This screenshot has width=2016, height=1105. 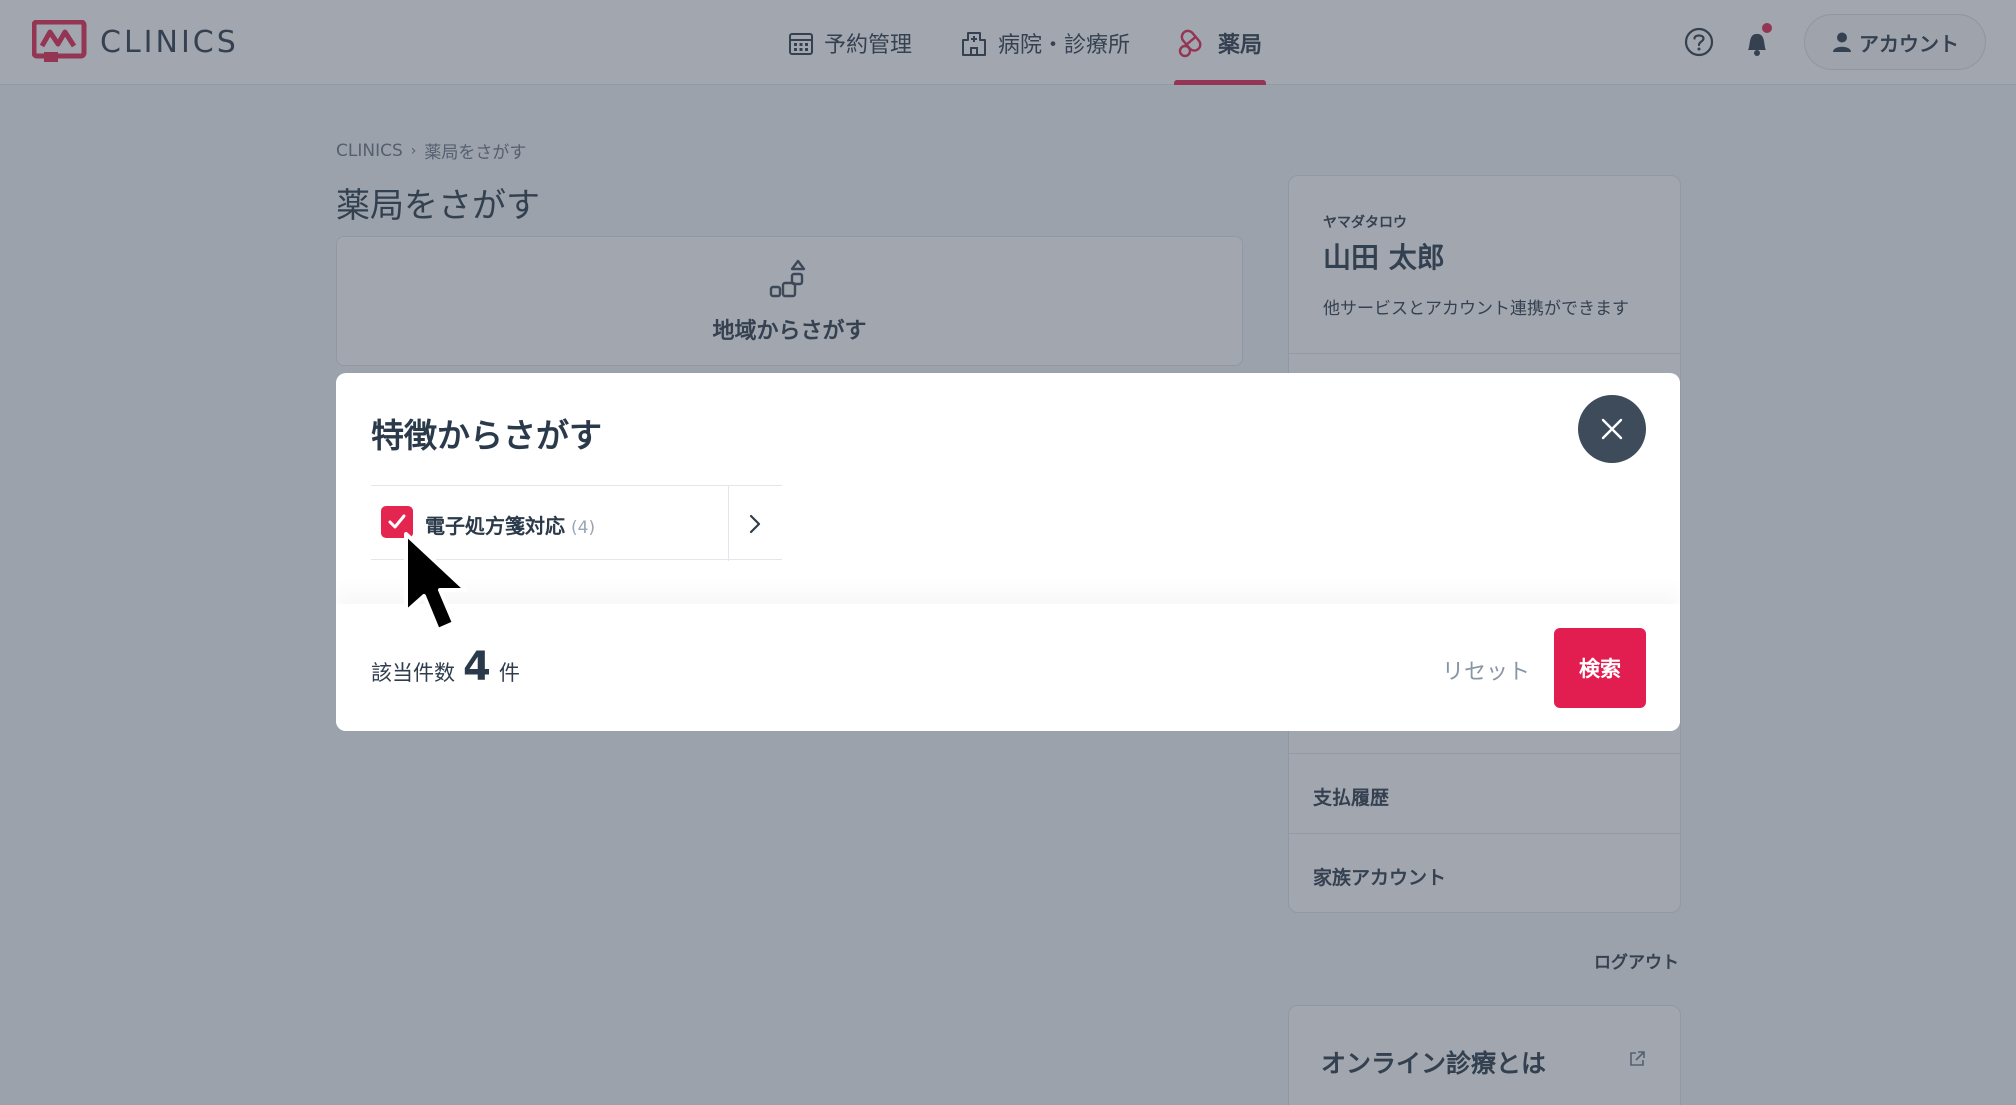 I want to click on result-number: 4, so click(x=477, y=667).